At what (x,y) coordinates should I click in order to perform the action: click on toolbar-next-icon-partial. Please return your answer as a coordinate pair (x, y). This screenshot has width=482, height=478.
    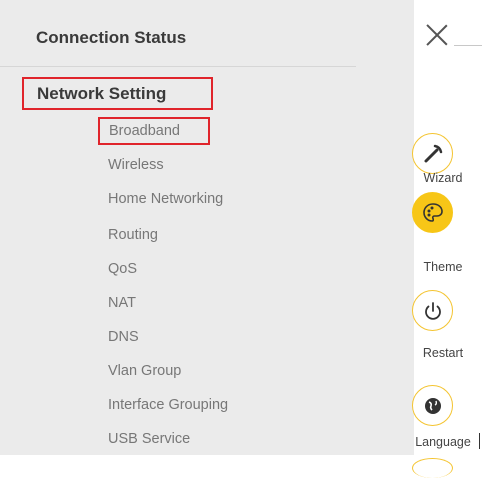
    Looking at the image, I should click on (432, 468).